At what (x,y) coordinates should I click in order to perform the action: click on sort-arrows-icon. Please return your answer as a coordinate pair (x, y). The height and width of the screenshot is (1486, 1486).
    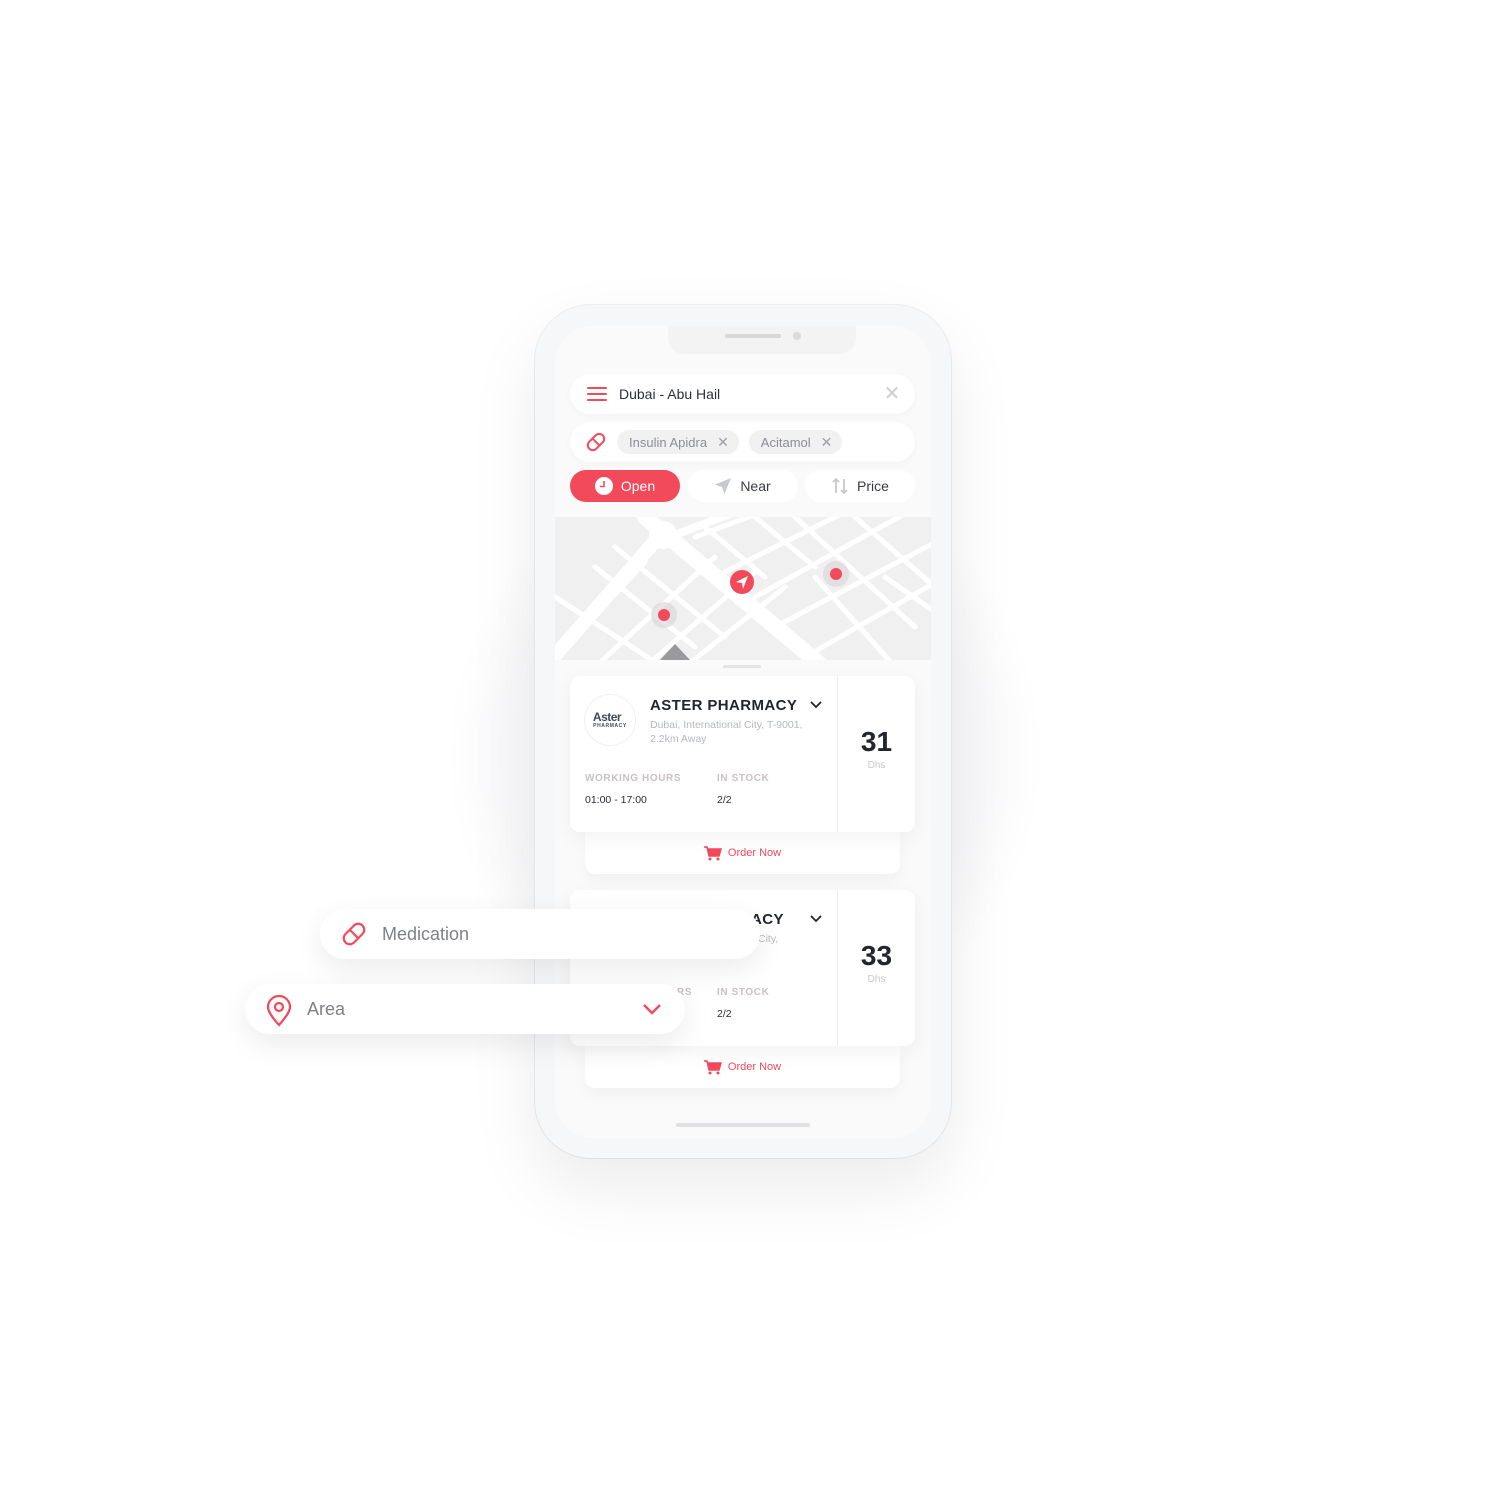
    Looking at the image, I should click on (840, 486).